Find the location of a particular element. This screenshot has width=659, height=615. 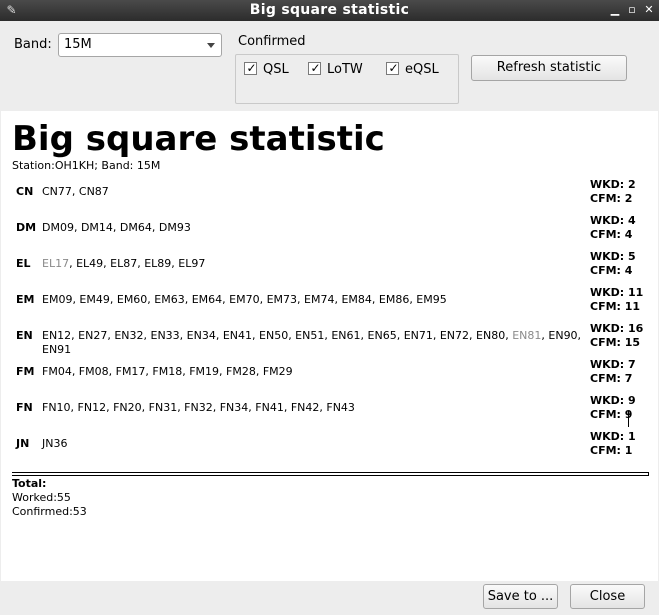

square-row: CN CN77, CN87 WKD: 2 CFM: 2 is located at coordinates (329, 196).